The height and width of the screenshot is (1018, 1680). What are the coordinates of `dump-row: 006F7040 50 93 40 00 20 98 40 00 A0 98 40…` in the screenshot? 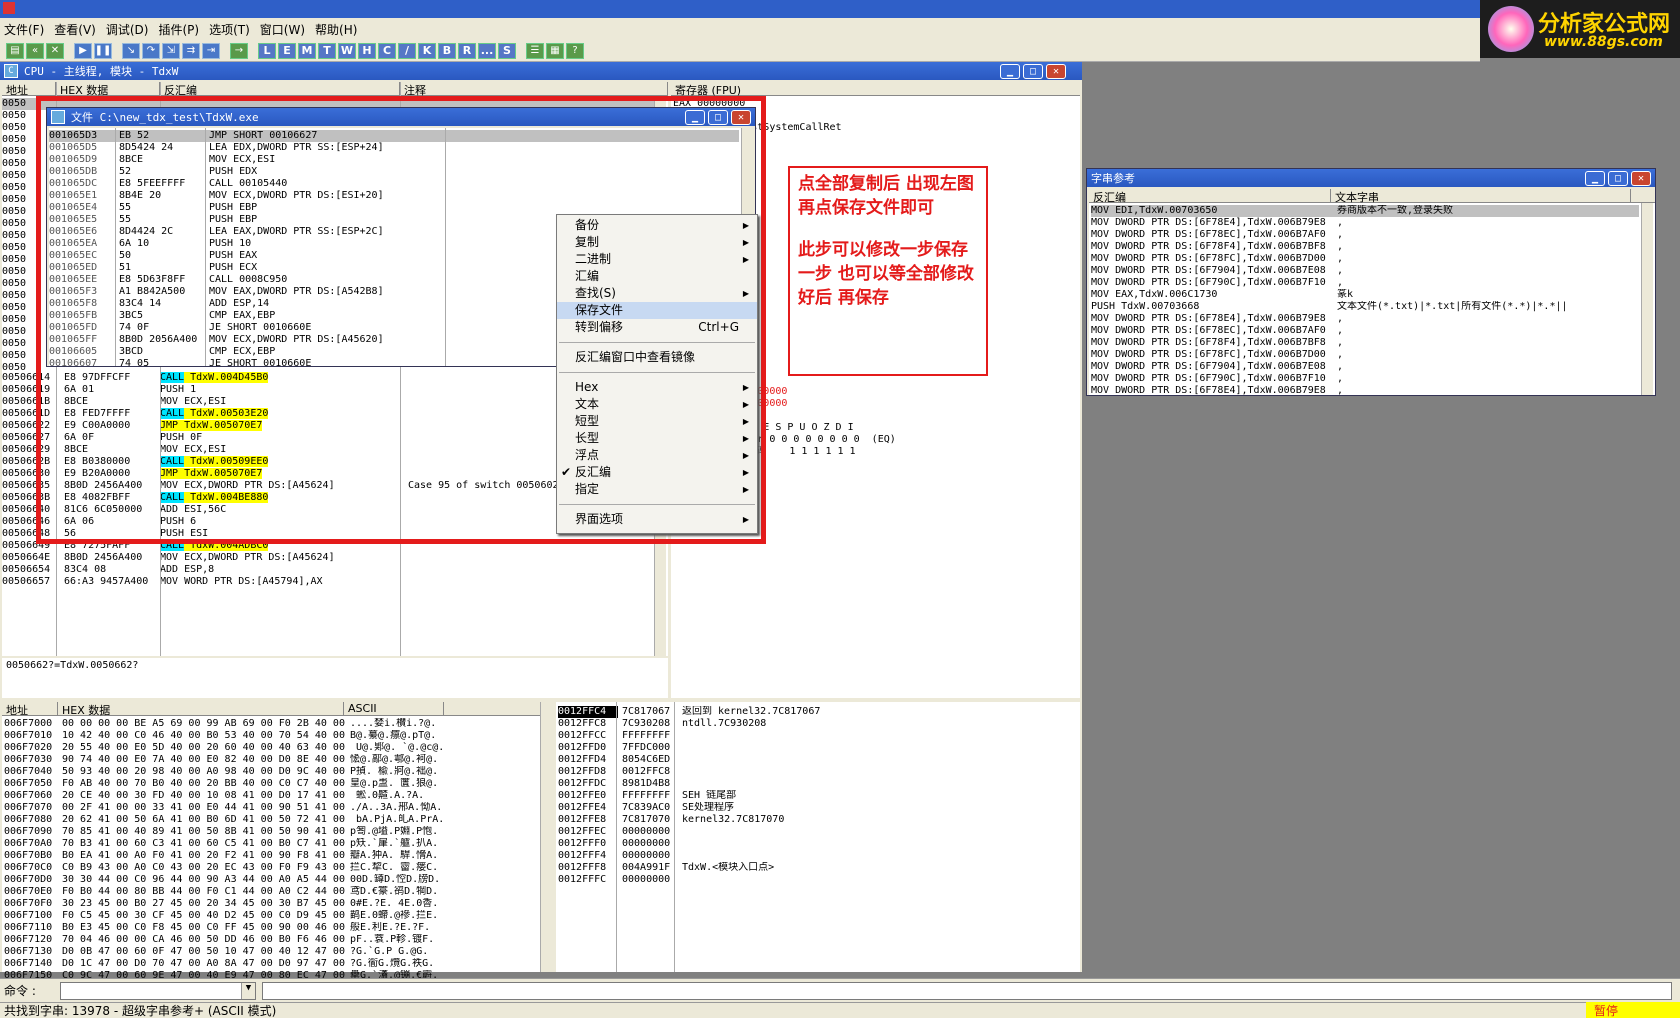 It's located at (274, 772).